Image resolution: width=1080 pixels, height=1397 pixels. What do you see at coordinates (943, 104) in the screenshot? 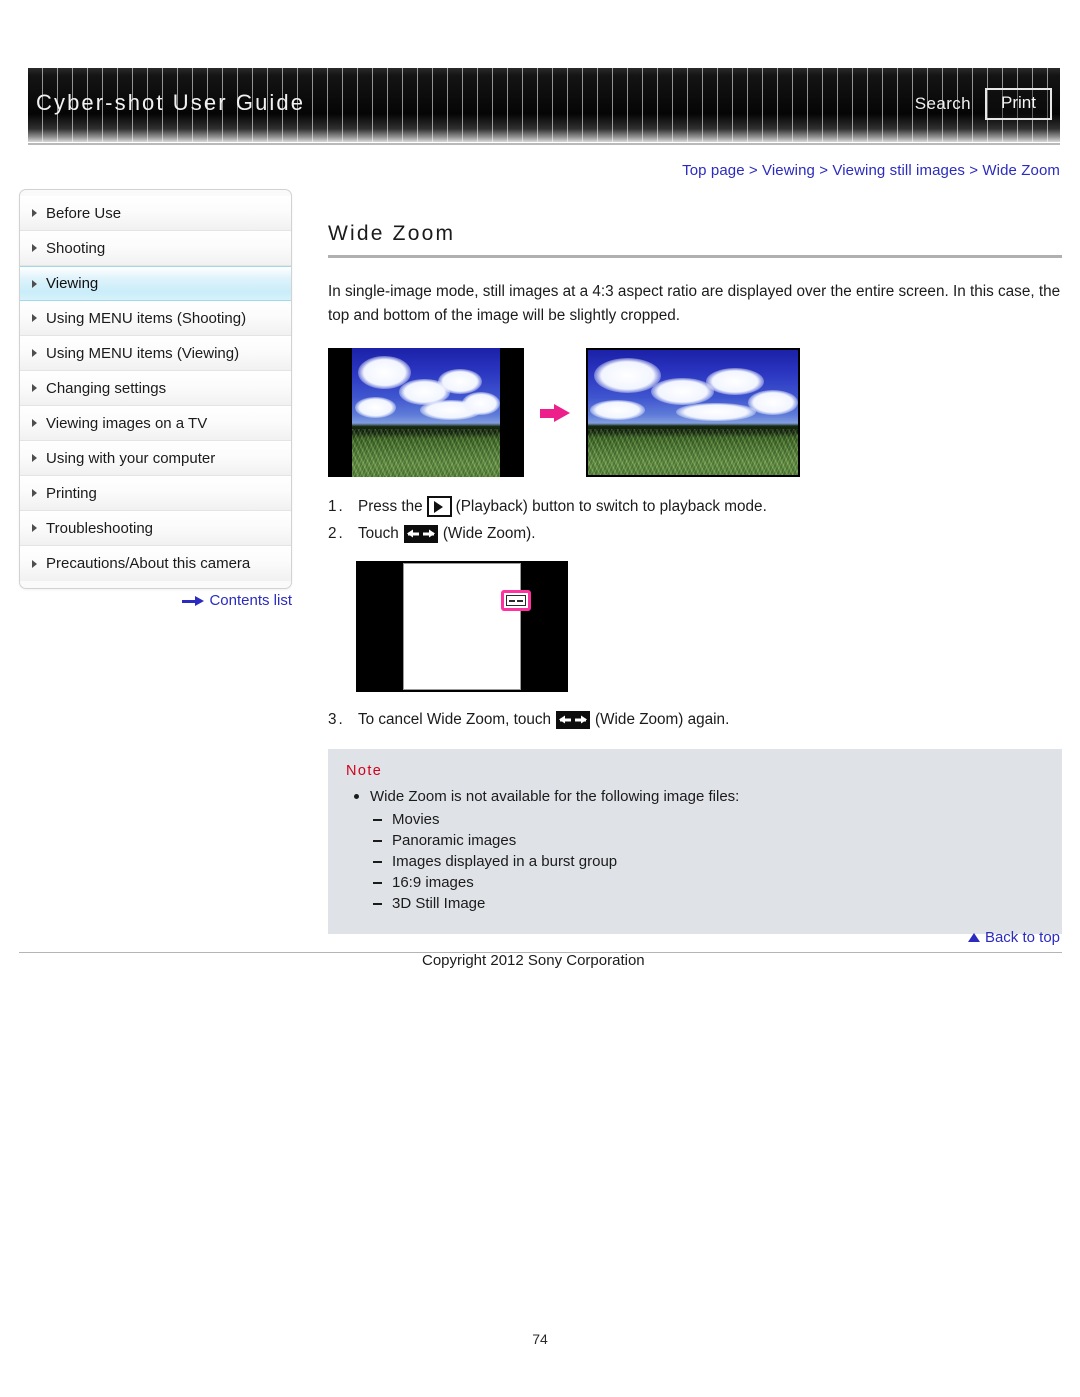
I see `search-button: Search` at bounding box center [943, 104].